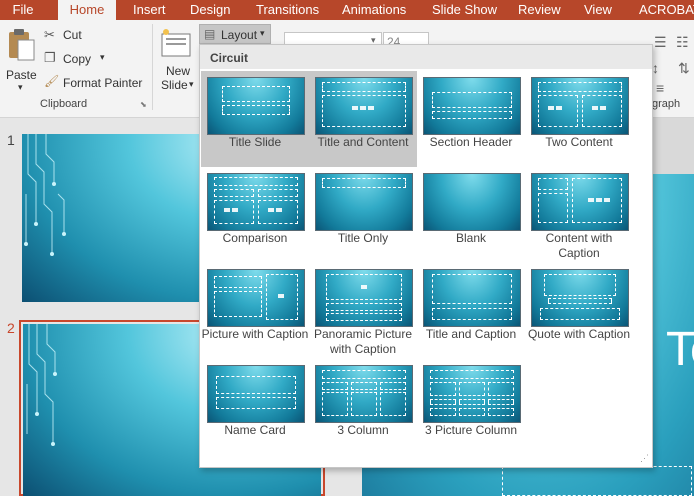 The height and width of the screenshot is (496, 694). Describe the element at coordinates (287, 10) in the screenshot. I see `tab-transitions: Transitions` at that location.